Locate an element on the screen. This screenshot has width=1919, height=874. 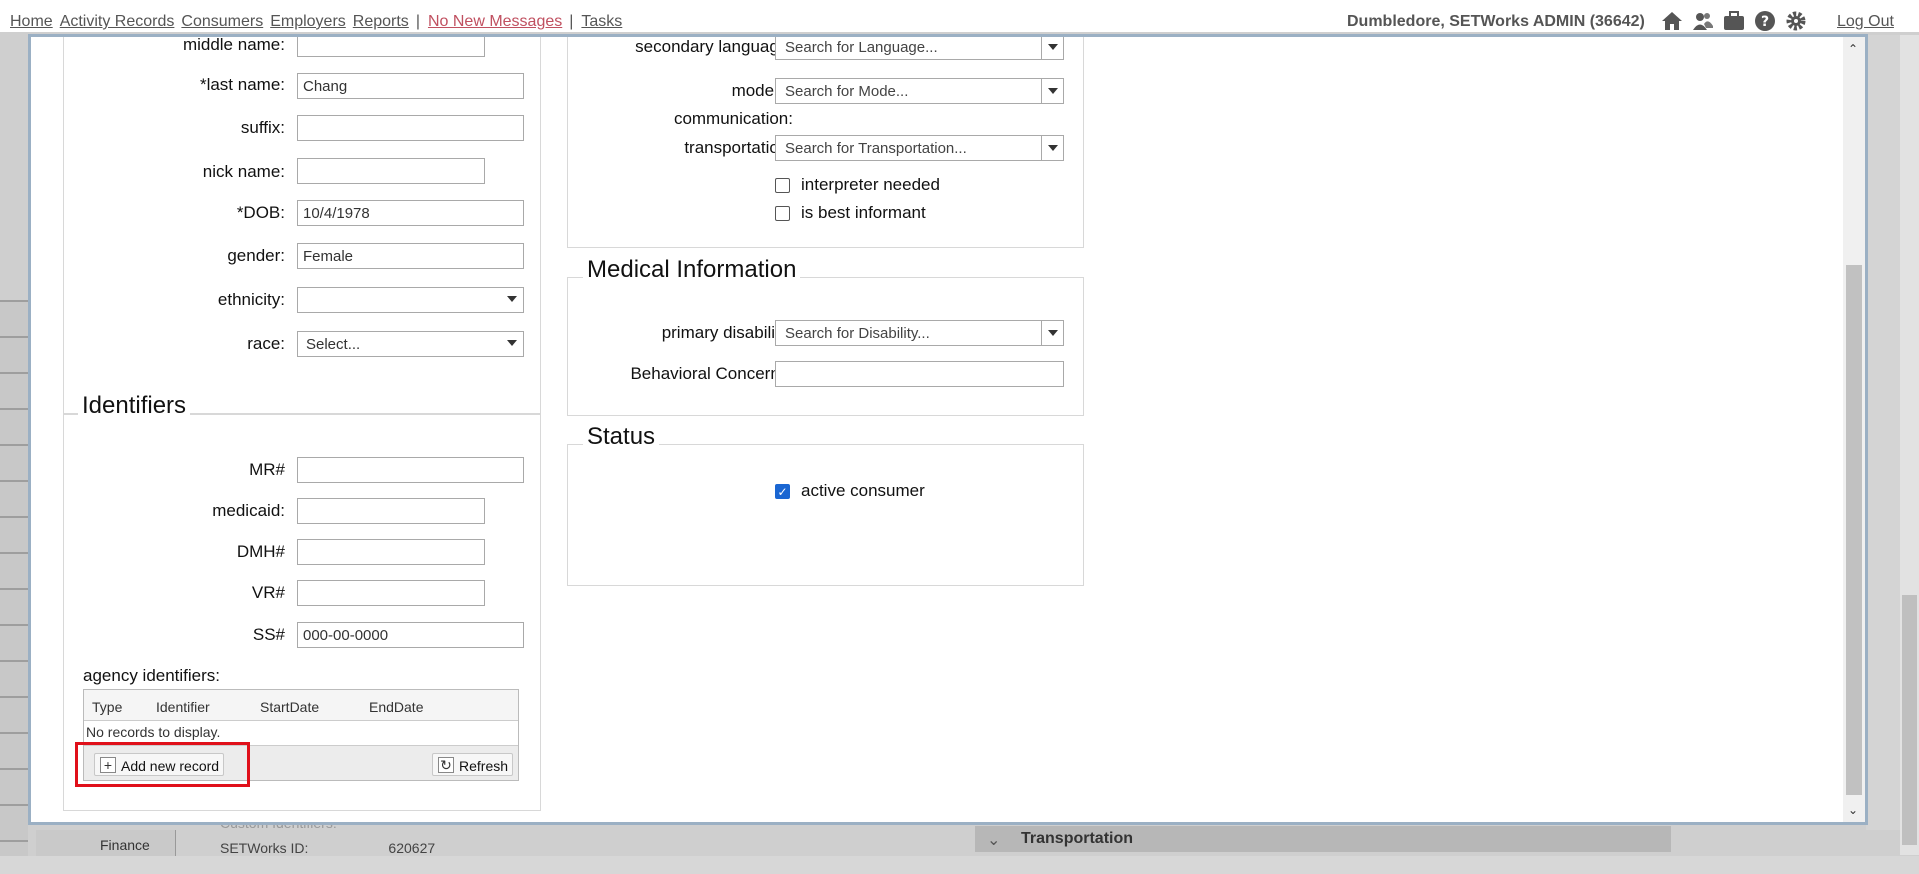
dialog-scrollbar: ⌃ ⌄ is located at coordinates (1854, 429).